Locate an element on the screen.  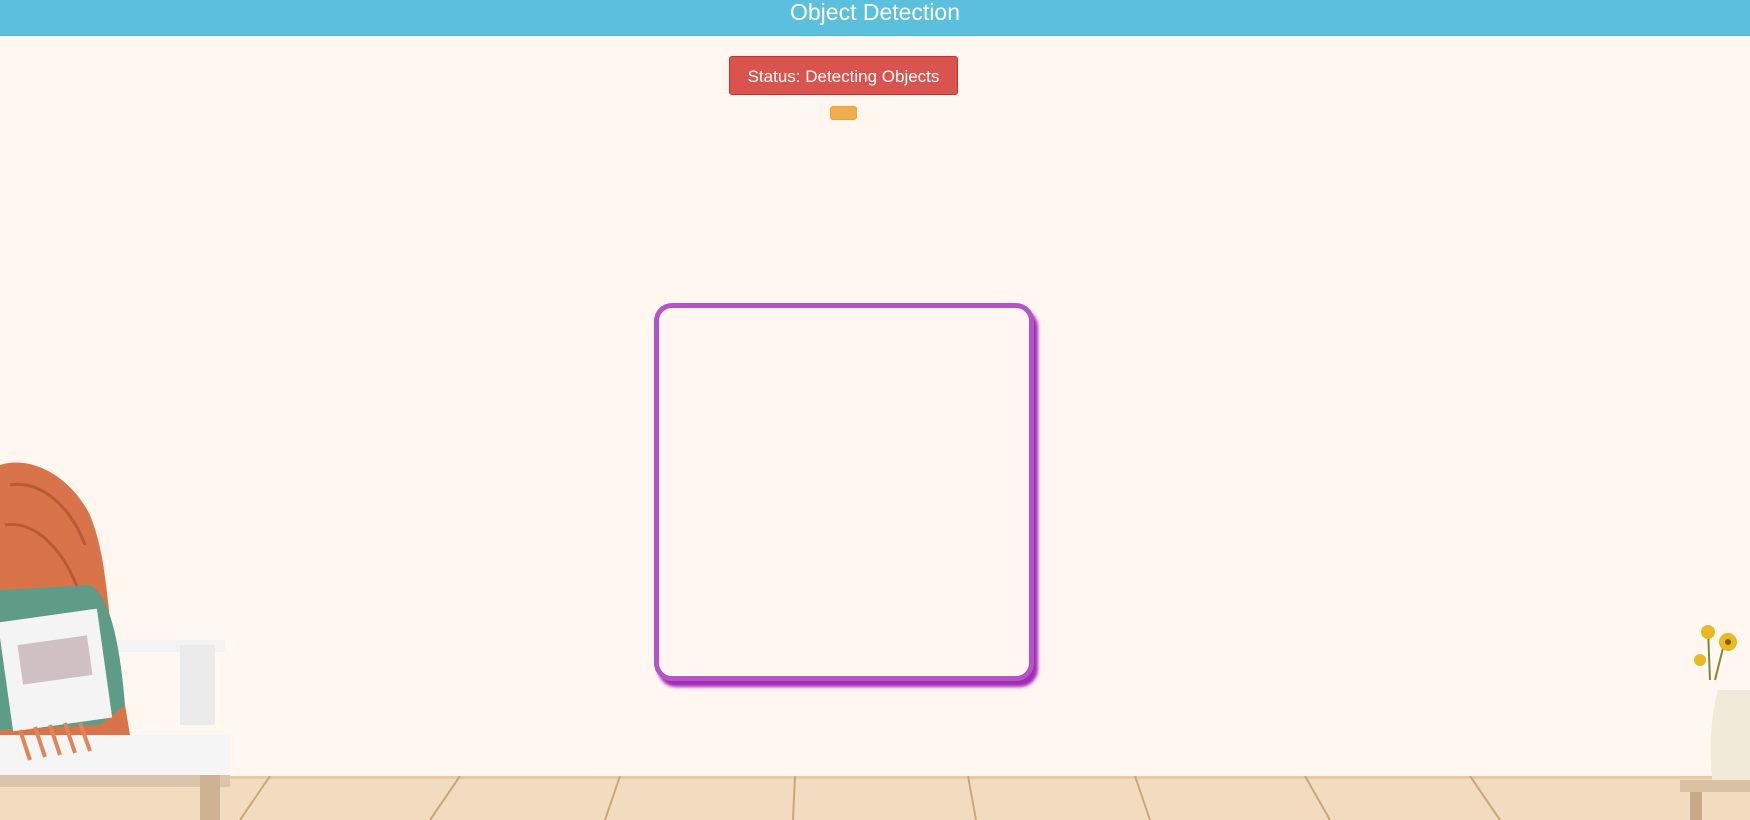
app-header: Object Detection is located at coordinates (875, 18).